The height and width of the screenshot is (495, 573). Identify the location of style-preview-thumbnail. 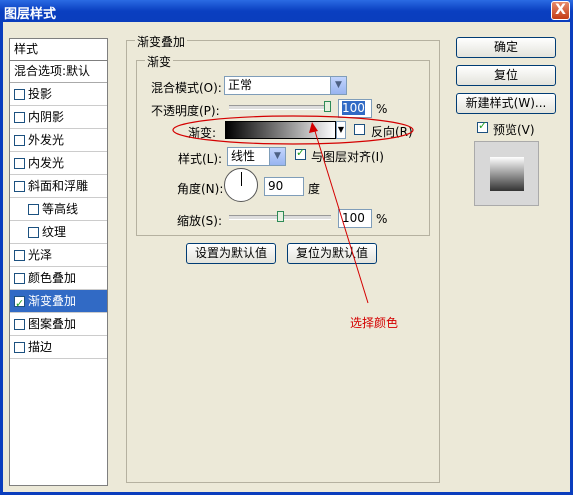
(506, 173).